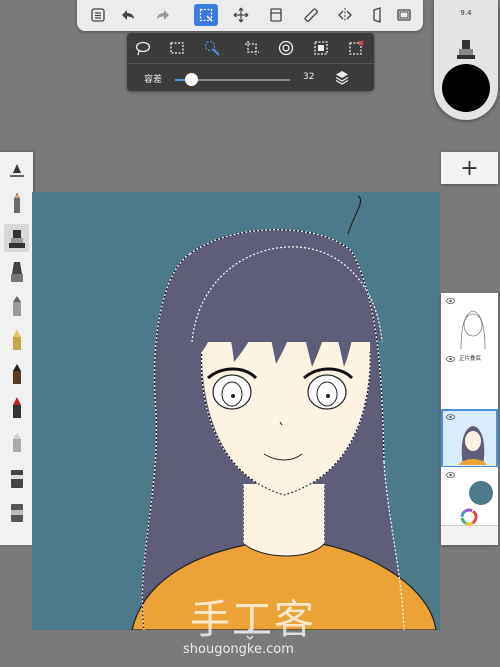 The image size is (500, 667). I want to click on canvas-handle-icon, so click(250, 634).